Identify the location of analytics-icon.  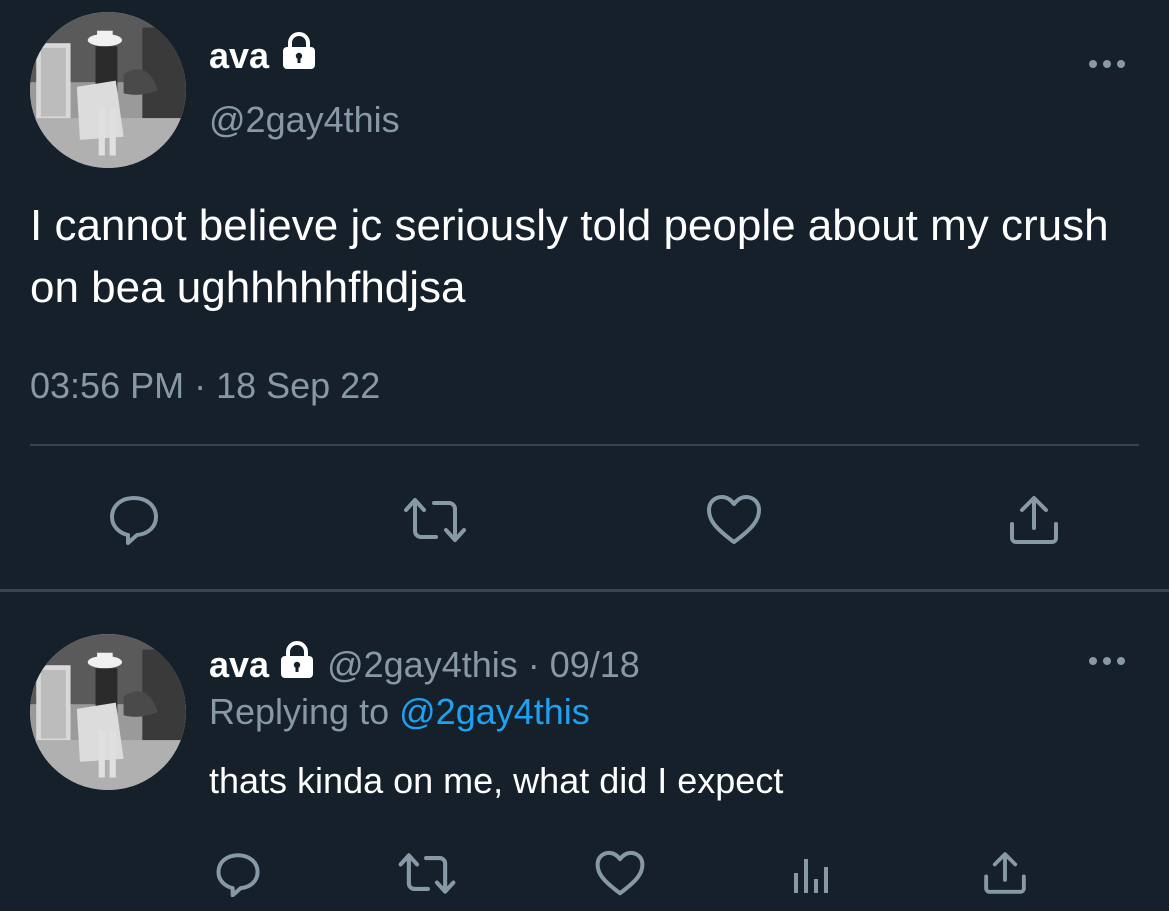
(811, 876).